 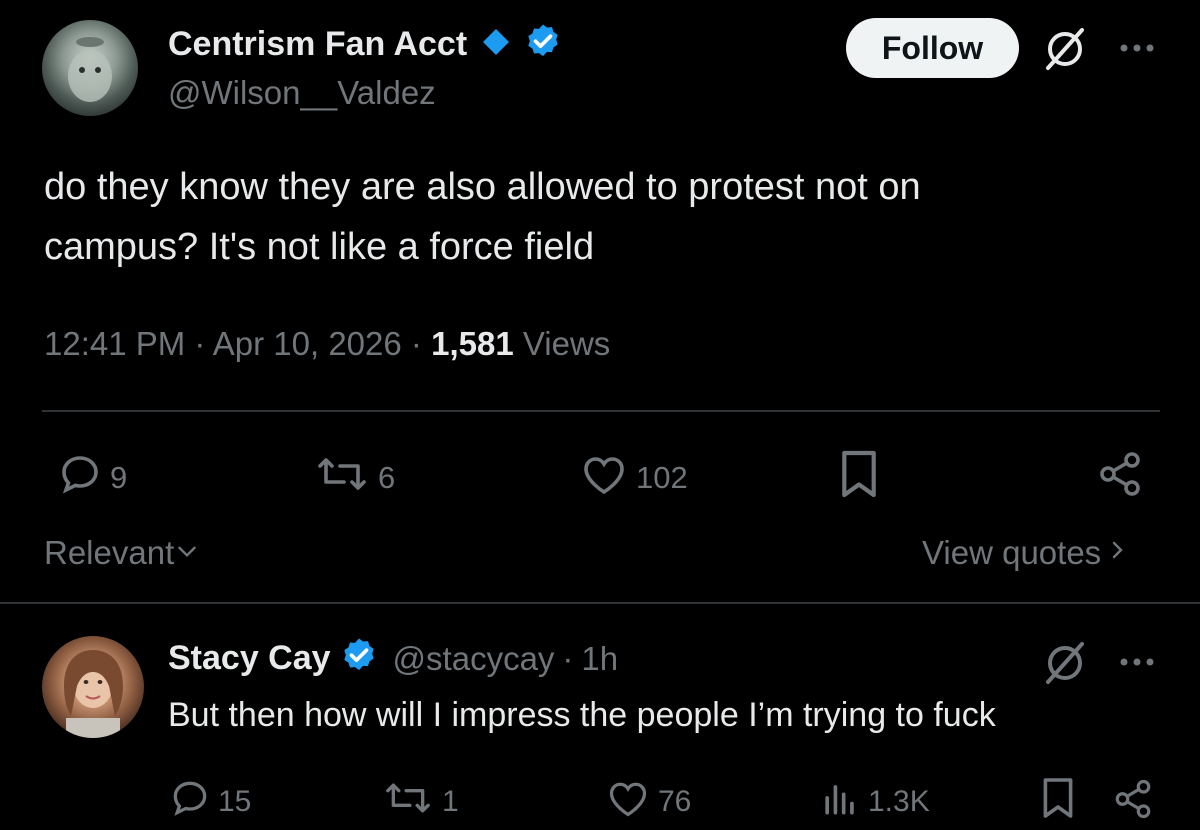 What do you see at coordinates (899, 801) in the screenshot?
I see `reply-views-count: 1.3K` at bounding box center [899, 801].